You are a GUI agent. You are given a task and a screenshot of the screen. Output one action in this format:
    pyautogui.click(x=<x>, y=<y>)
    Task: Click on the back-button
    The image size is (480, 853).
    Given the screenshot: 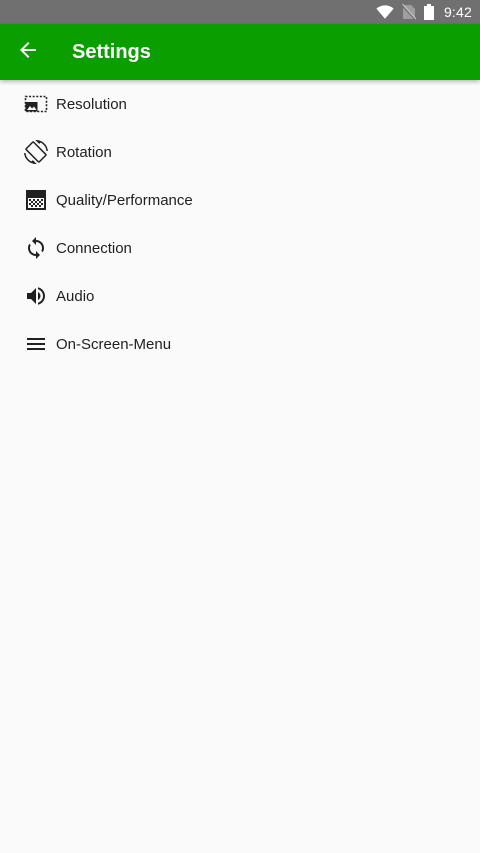 What is the action you would take?
    pyautogui.click(x=28, y=52)
    